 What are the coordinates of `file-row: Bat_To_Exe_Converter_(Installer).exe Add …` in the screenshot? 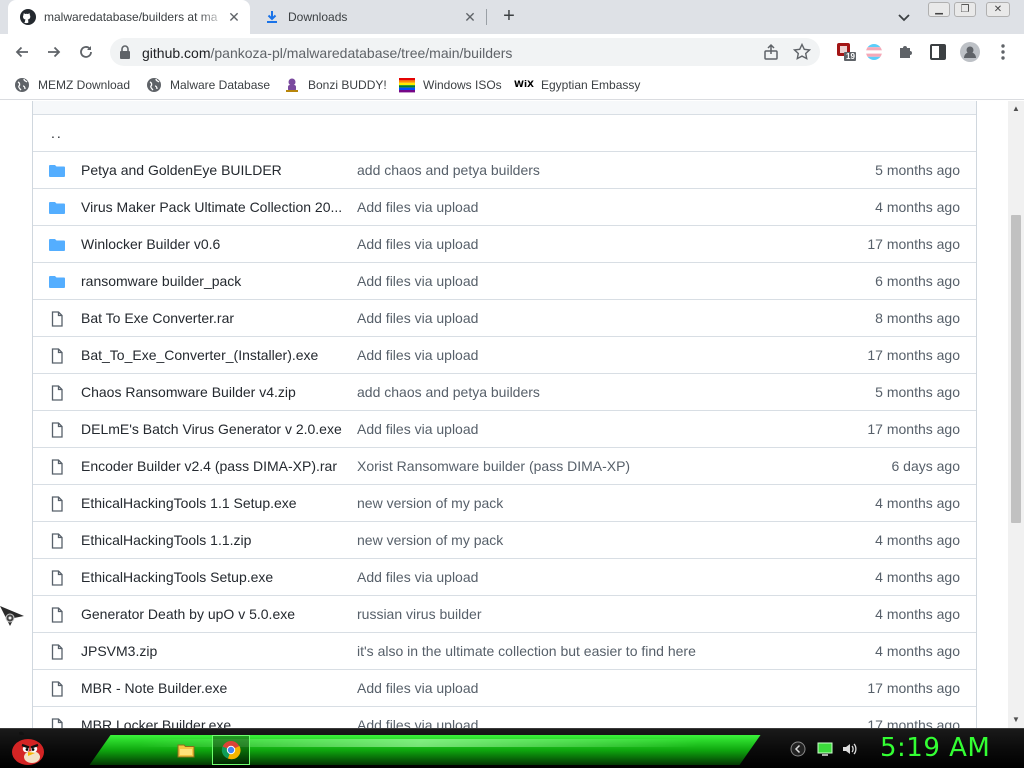 It's located at (504, 354).